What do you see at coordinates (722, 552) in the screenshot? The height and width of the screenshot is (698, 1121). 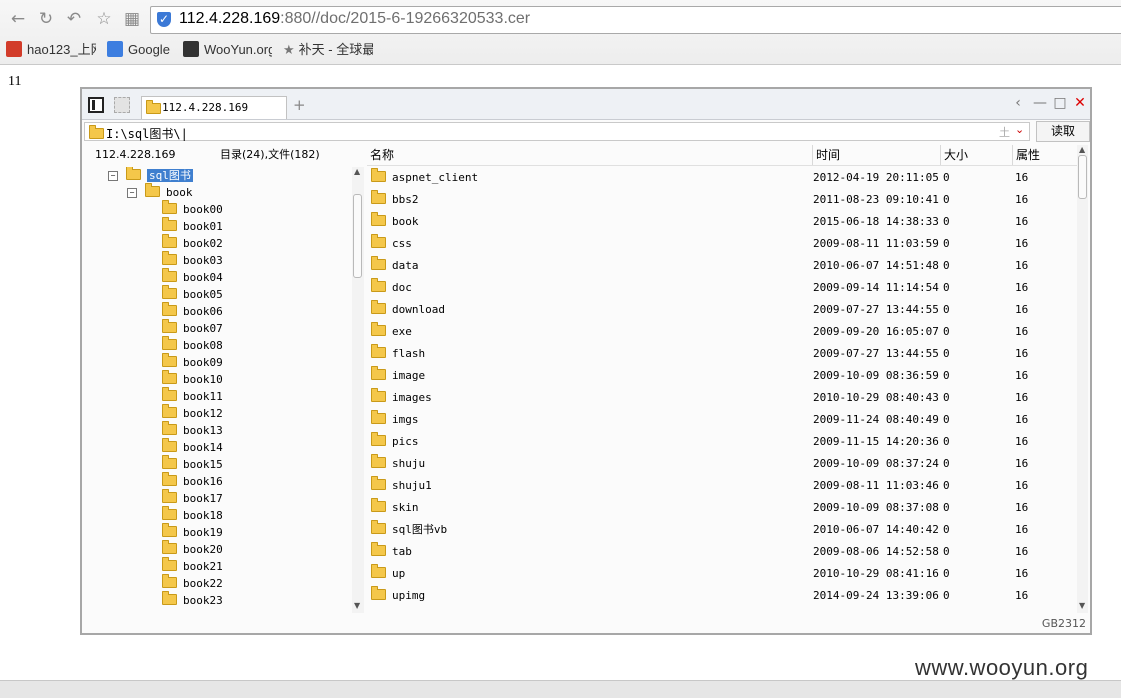 I see `file-row: tab 2009-08-06 14:52:58 0 16` at bounding box center [722, 552].